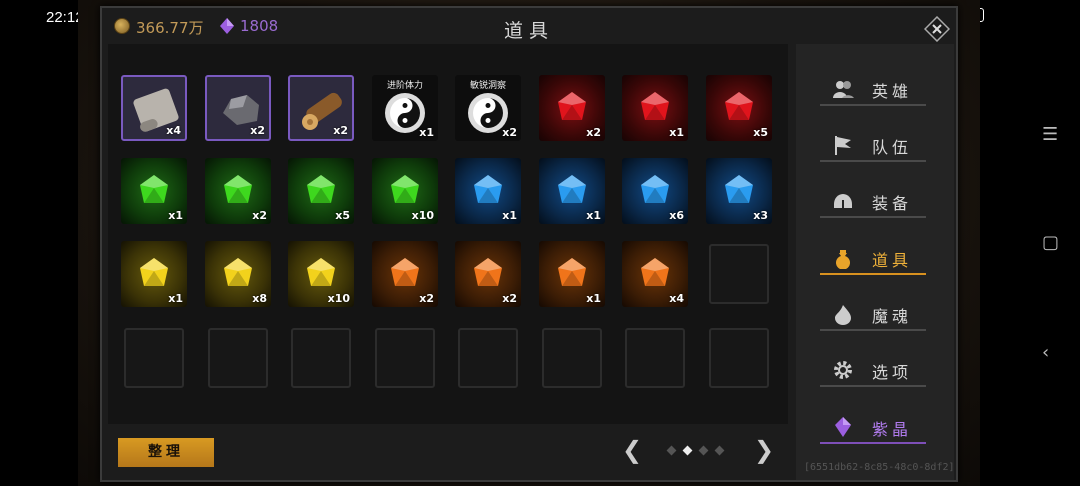  What do you see at coordinates (937, 29) in the screenshot?
I see `close-icon` at bounding box center [937, 29].